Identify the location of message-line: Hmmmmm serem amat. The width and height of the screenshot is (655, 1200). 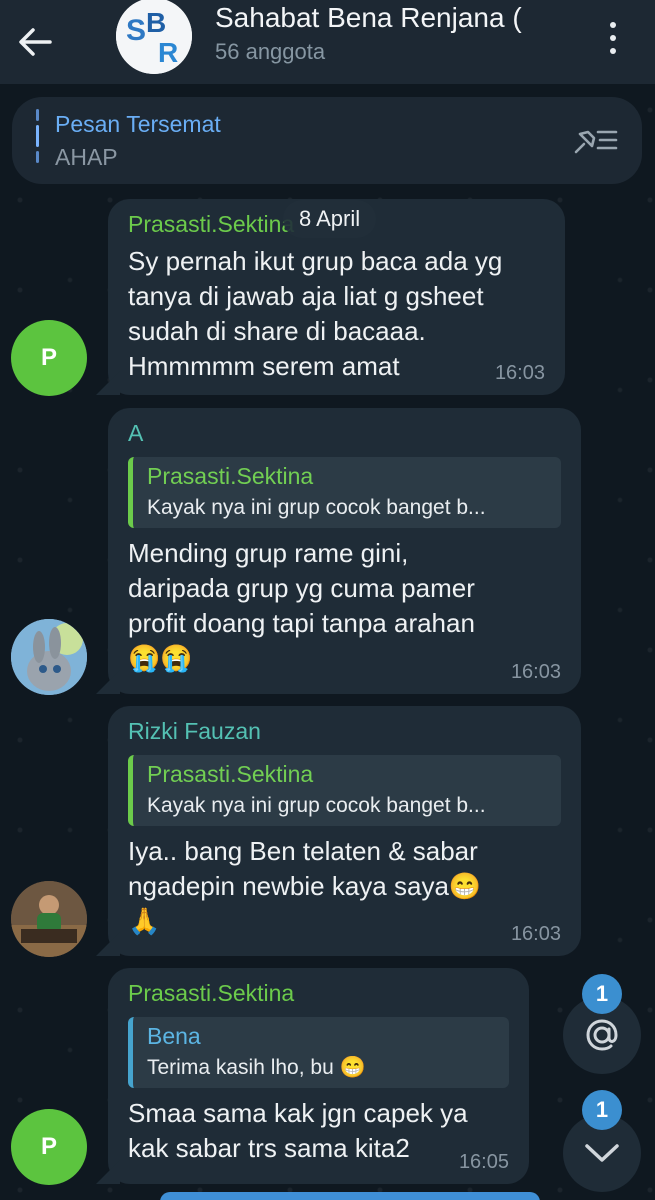
(264, 366).